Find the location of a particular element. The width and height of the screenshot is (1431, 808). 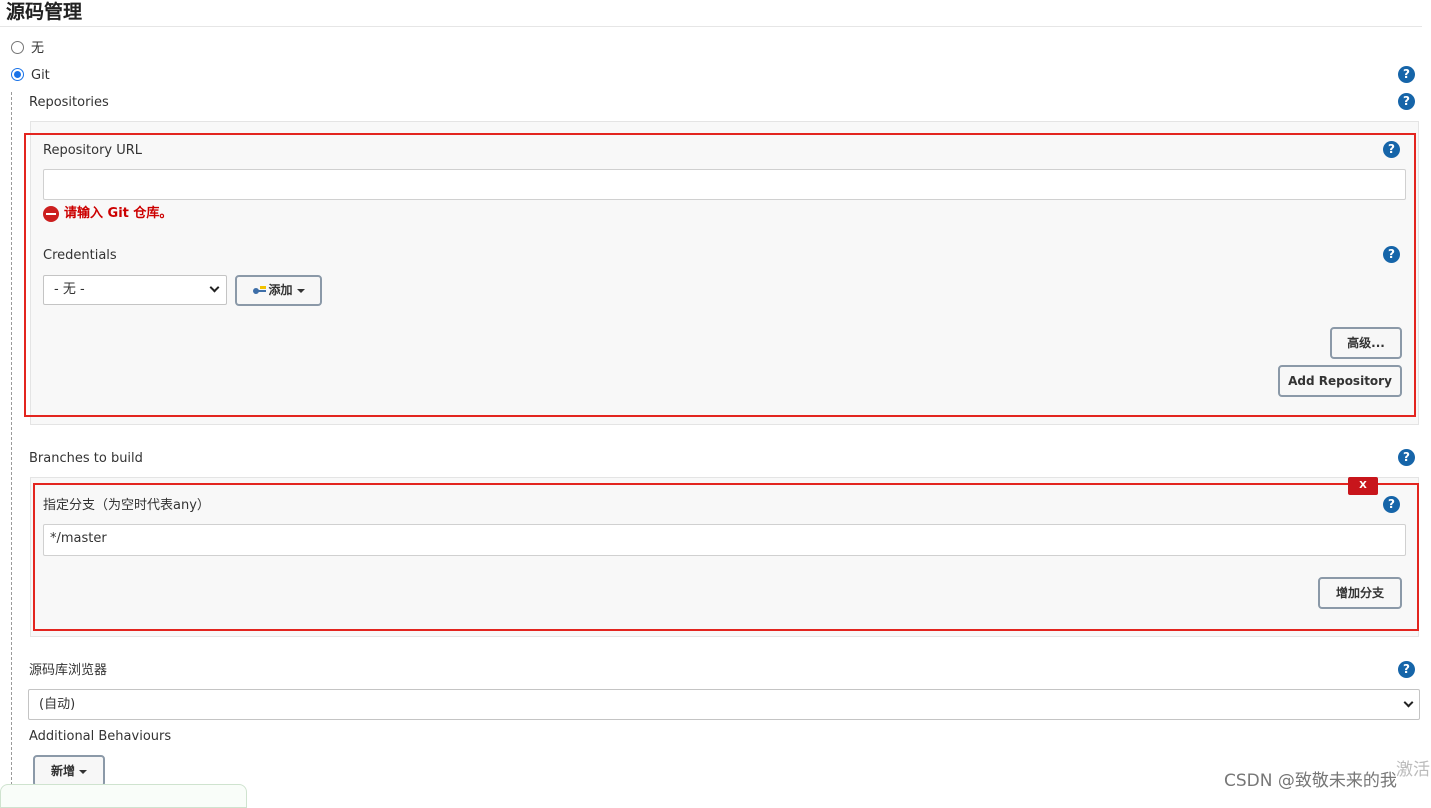

repository-browser-value: (自动) is located at coordinates (57, 704).